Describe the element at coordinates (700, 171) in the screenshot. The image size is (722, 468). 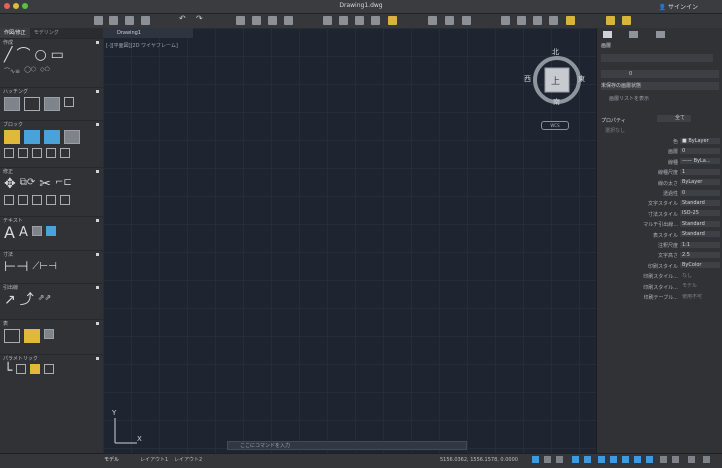
I see `property-value: 1` at that location.